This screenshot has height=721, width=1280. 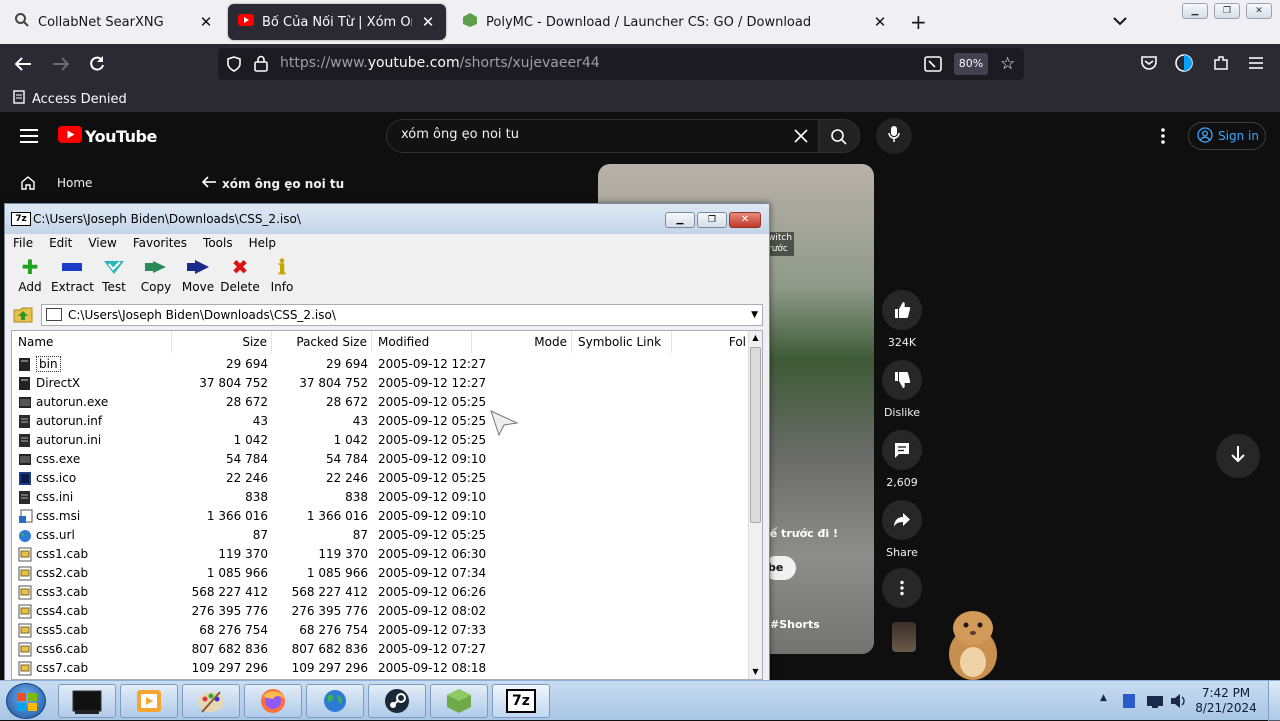 I want to click on network-tray-icon, so click(x=1155, y=703).